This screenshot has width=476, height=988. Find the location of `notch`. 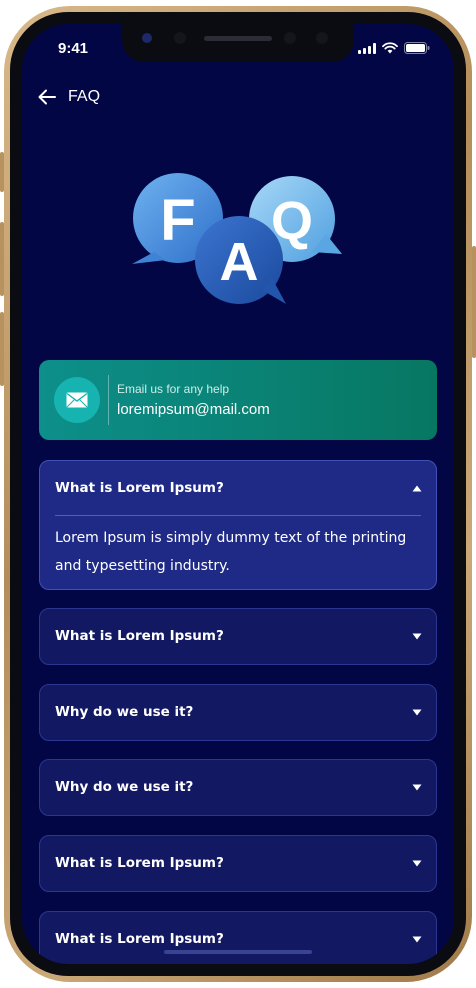

notch is located at coordinates (238, 43).